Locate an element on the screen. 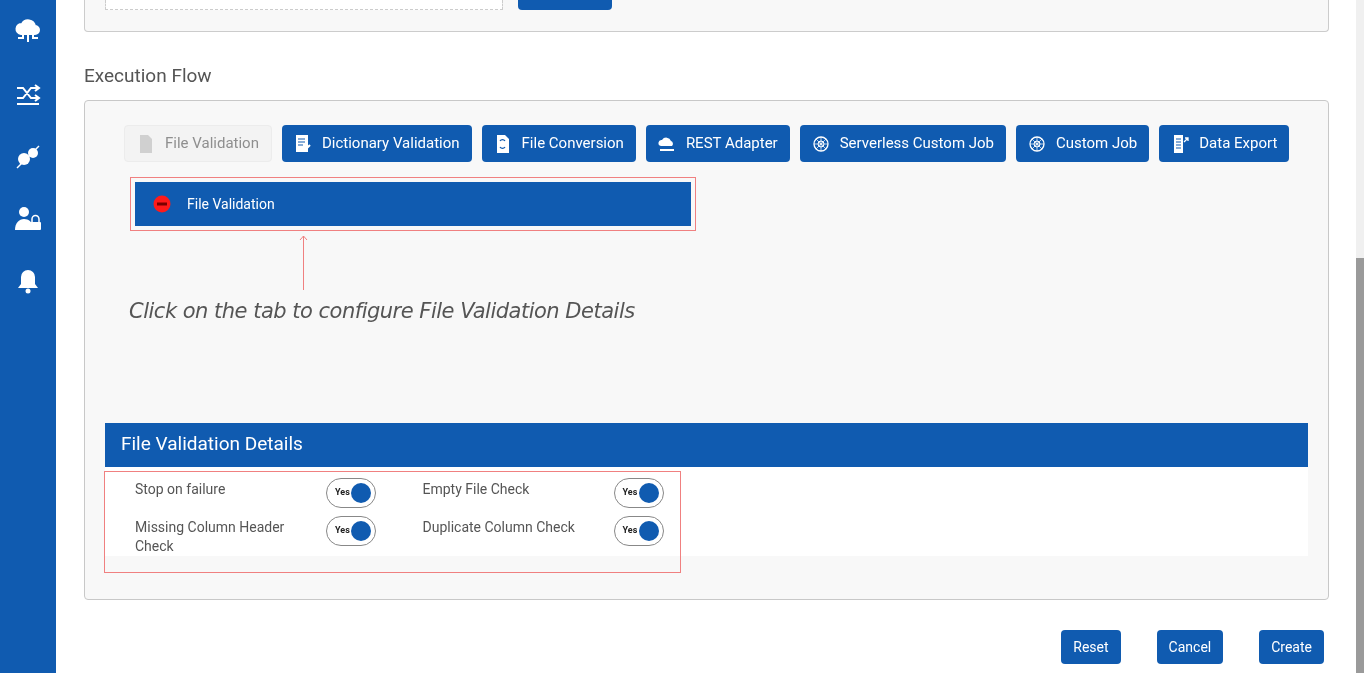 The width and height of the screenshot is (1364, 673). hint-text: Click on the tab to configure File Validation Details is located at coordinates (382, 311).